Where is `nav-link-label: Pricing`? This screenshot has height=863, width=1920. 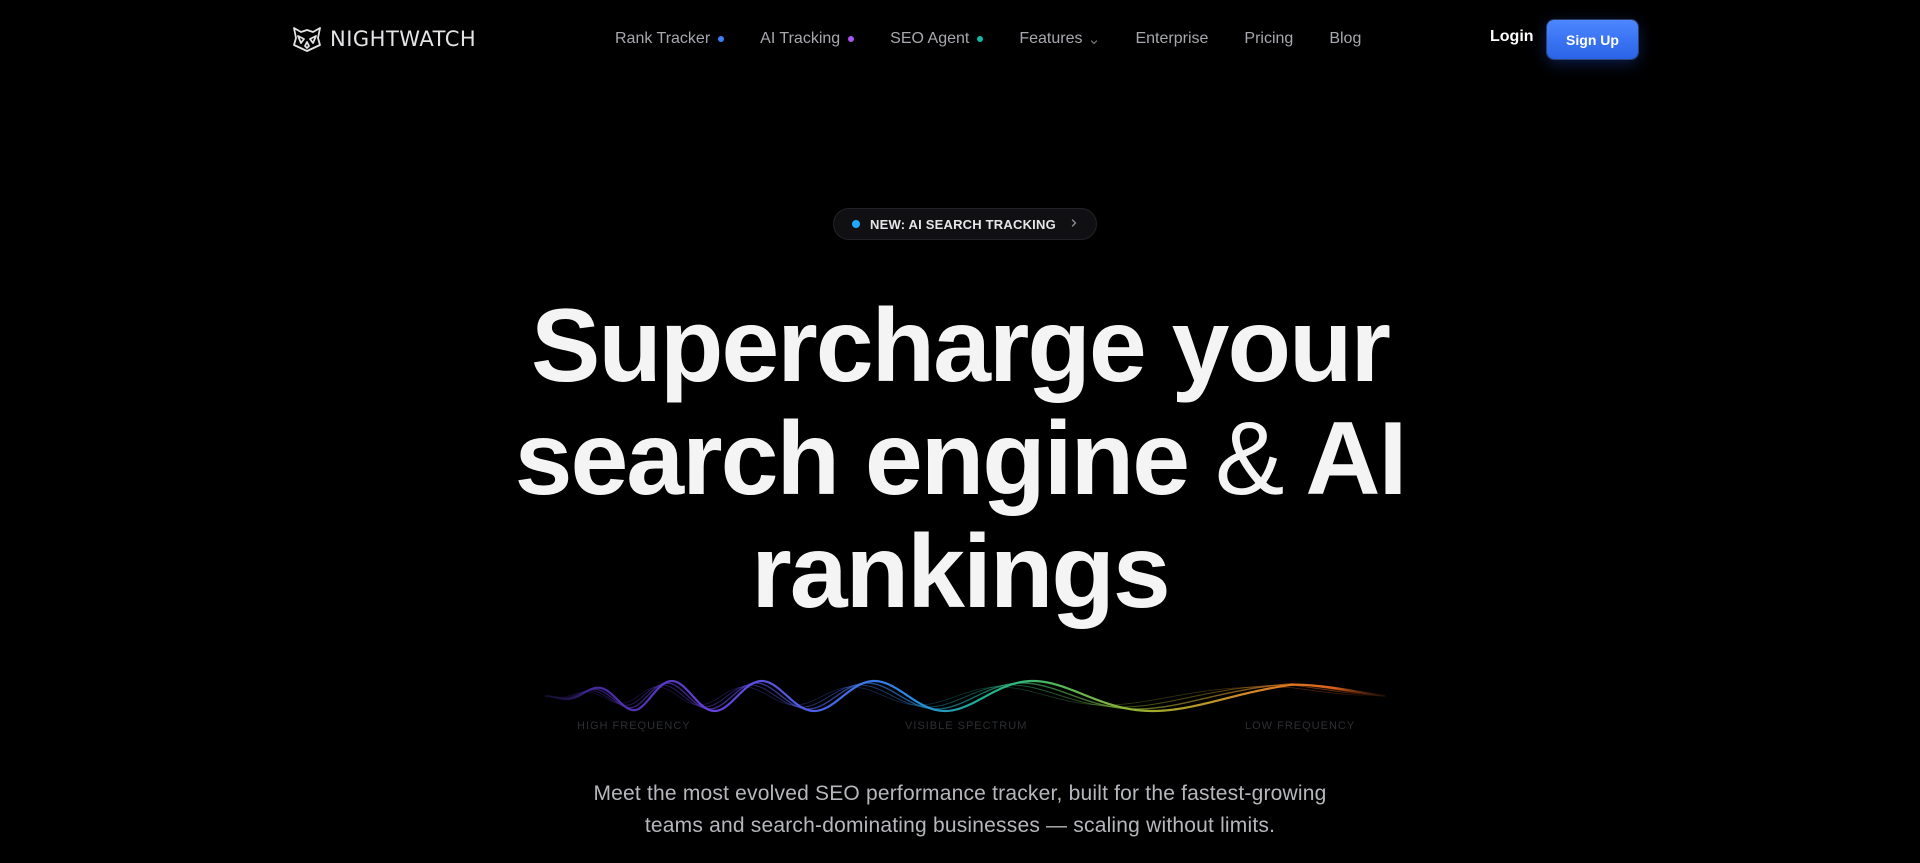
nav-link-label: Pricing is located at coordinates (1269, 38).